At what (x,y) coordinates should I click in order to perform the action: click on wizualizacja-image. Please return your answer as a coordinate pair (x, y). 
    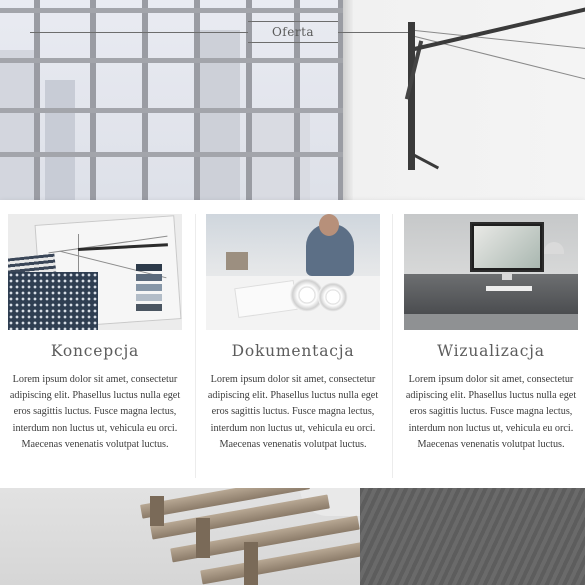
    Looking at the image, I should click on (491, 272).